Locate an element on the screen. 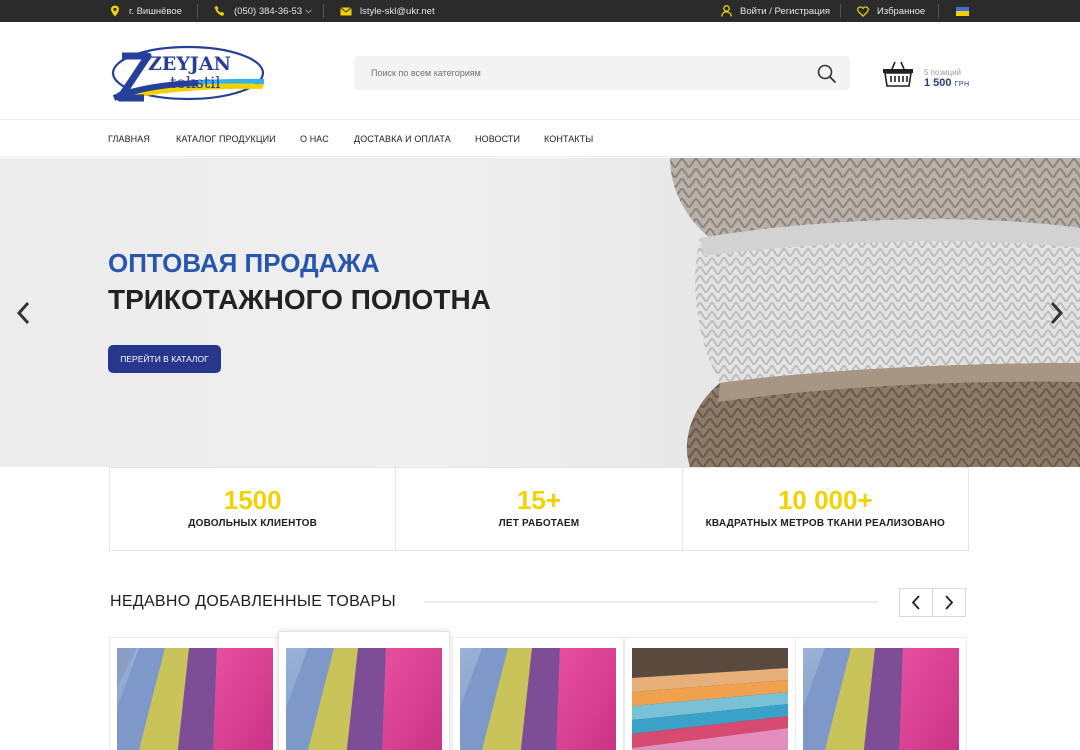 The image size is (1080, 750). cart-widget: 5 позиций 1 500 грн is located at coordinates (932, 75).